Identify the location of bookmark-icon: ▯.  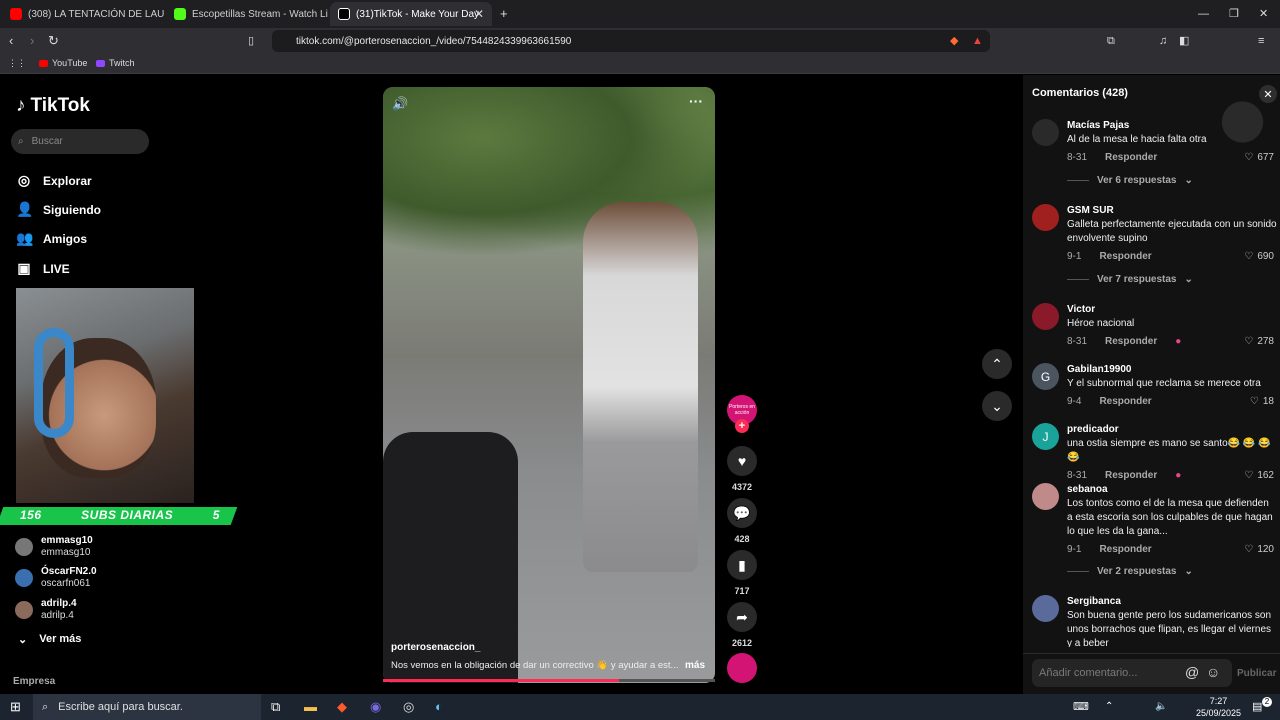
(251, 41).